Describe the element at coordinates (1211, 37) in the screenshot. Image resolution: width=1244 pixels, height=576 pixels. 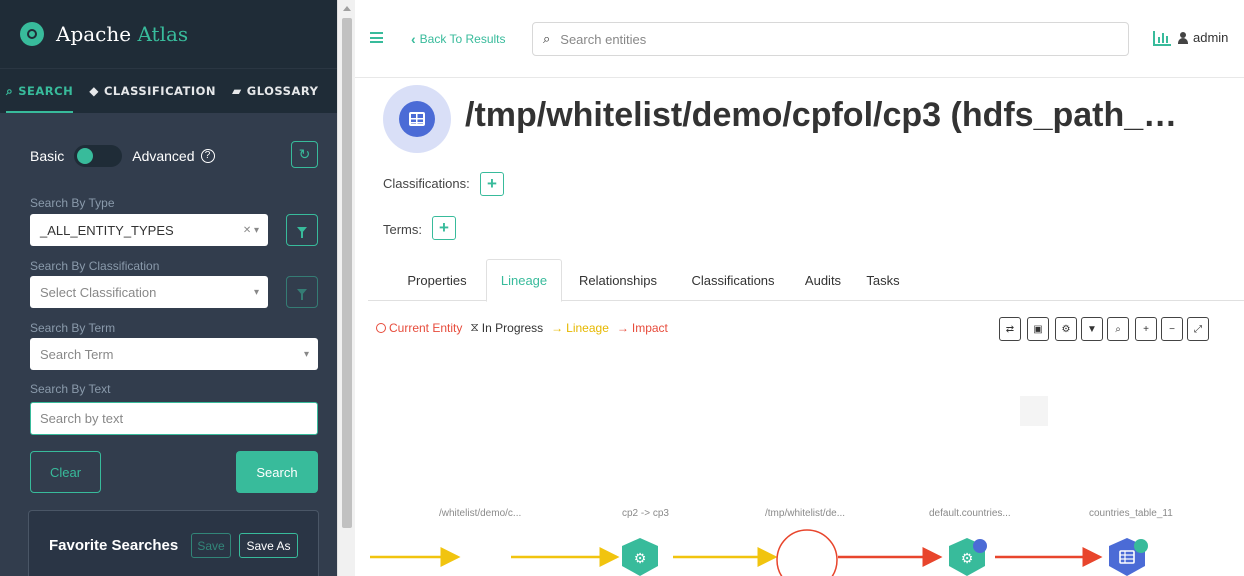
I see `user-name: admin` at that location.